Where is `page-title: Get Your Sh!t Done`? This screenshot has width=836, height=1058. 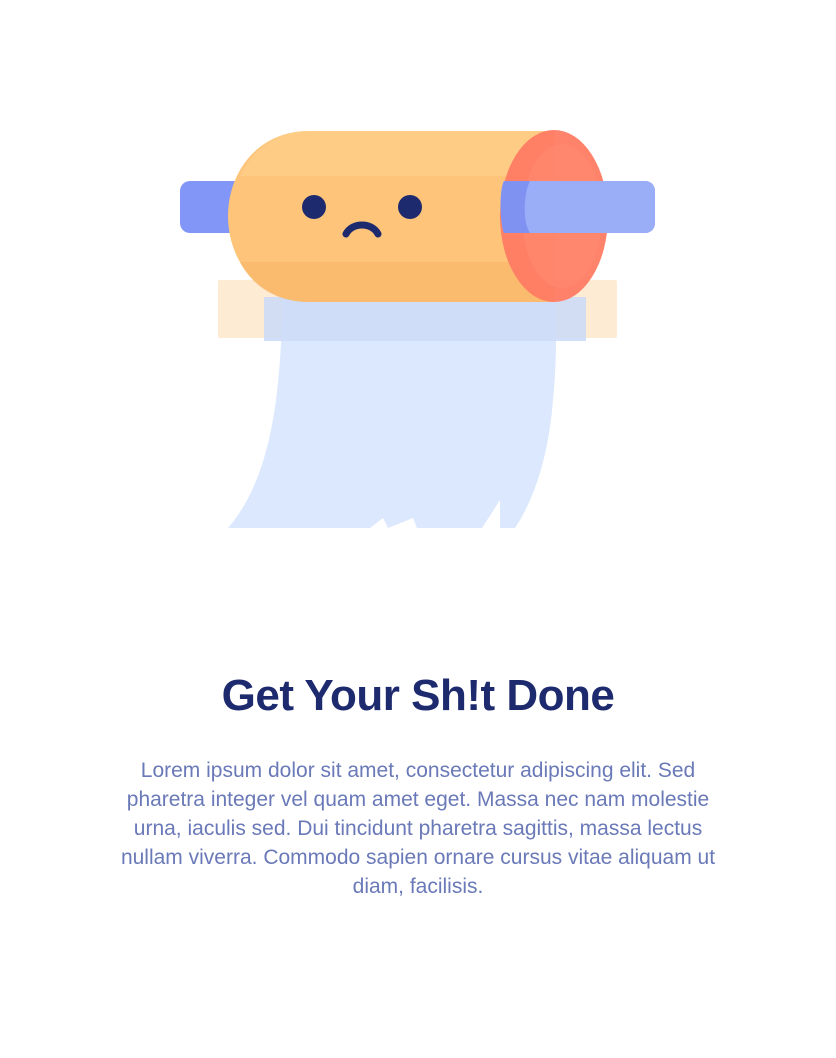 page-title: Get Your Sh!t Done is located at coordinates (418, 695).